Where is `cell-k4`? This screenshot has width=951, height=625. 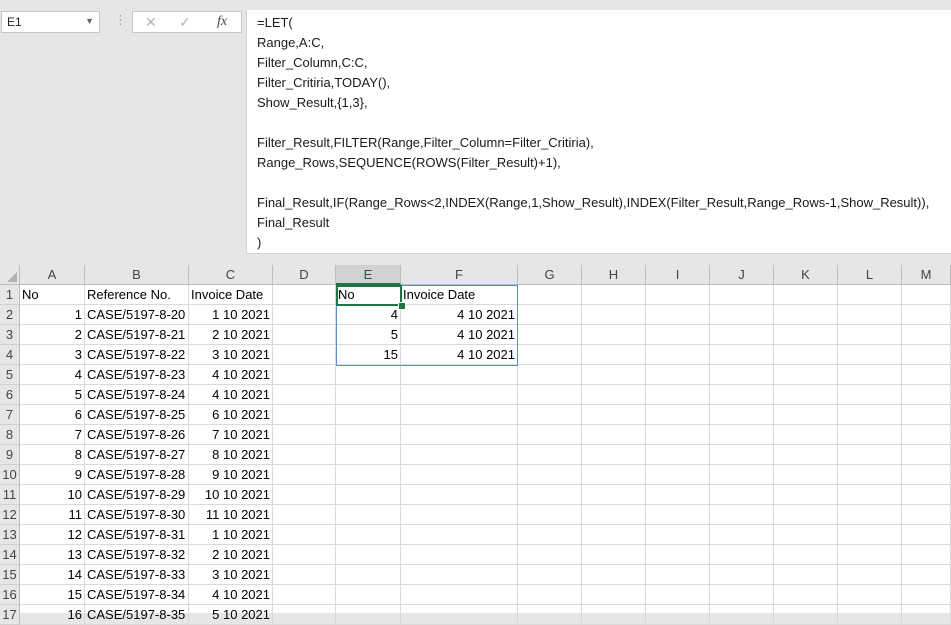 cell-k4 is located at coordinates (806, 355).